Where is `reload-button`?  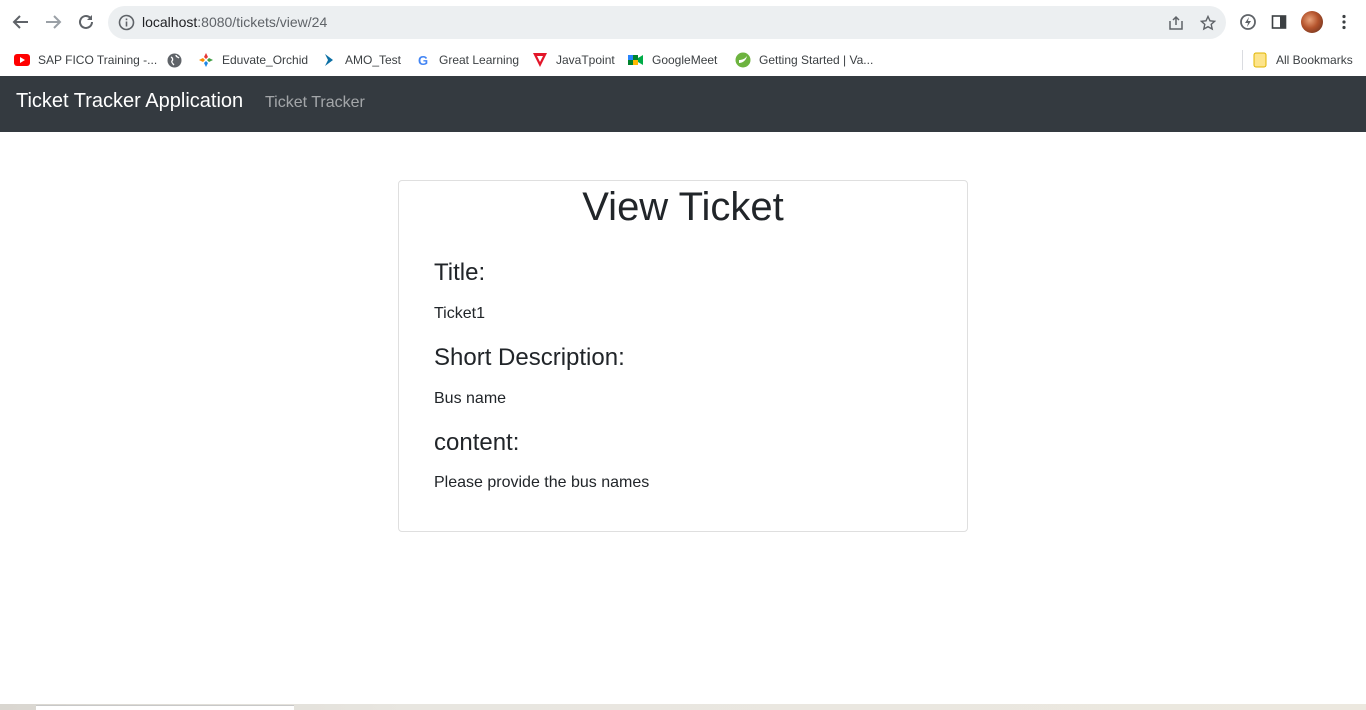 reload-button is located at coordinates (86, 22).